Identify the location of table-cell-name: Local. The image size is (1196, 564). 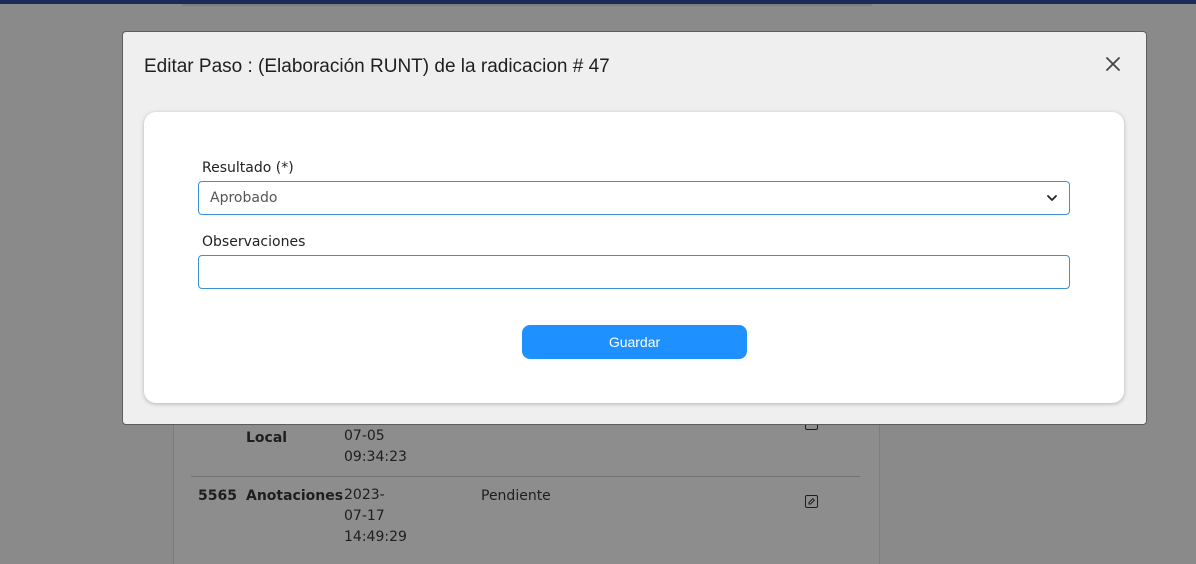
(267, 438).